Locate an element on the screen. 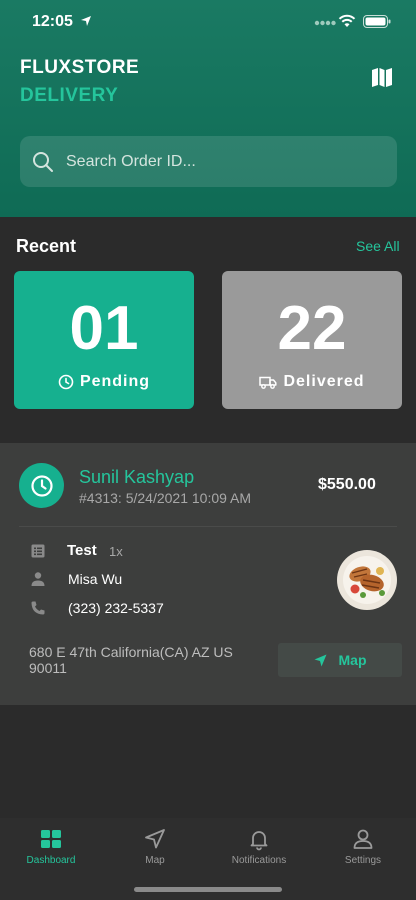  wifi-icon is located at coordinates (347, 20).